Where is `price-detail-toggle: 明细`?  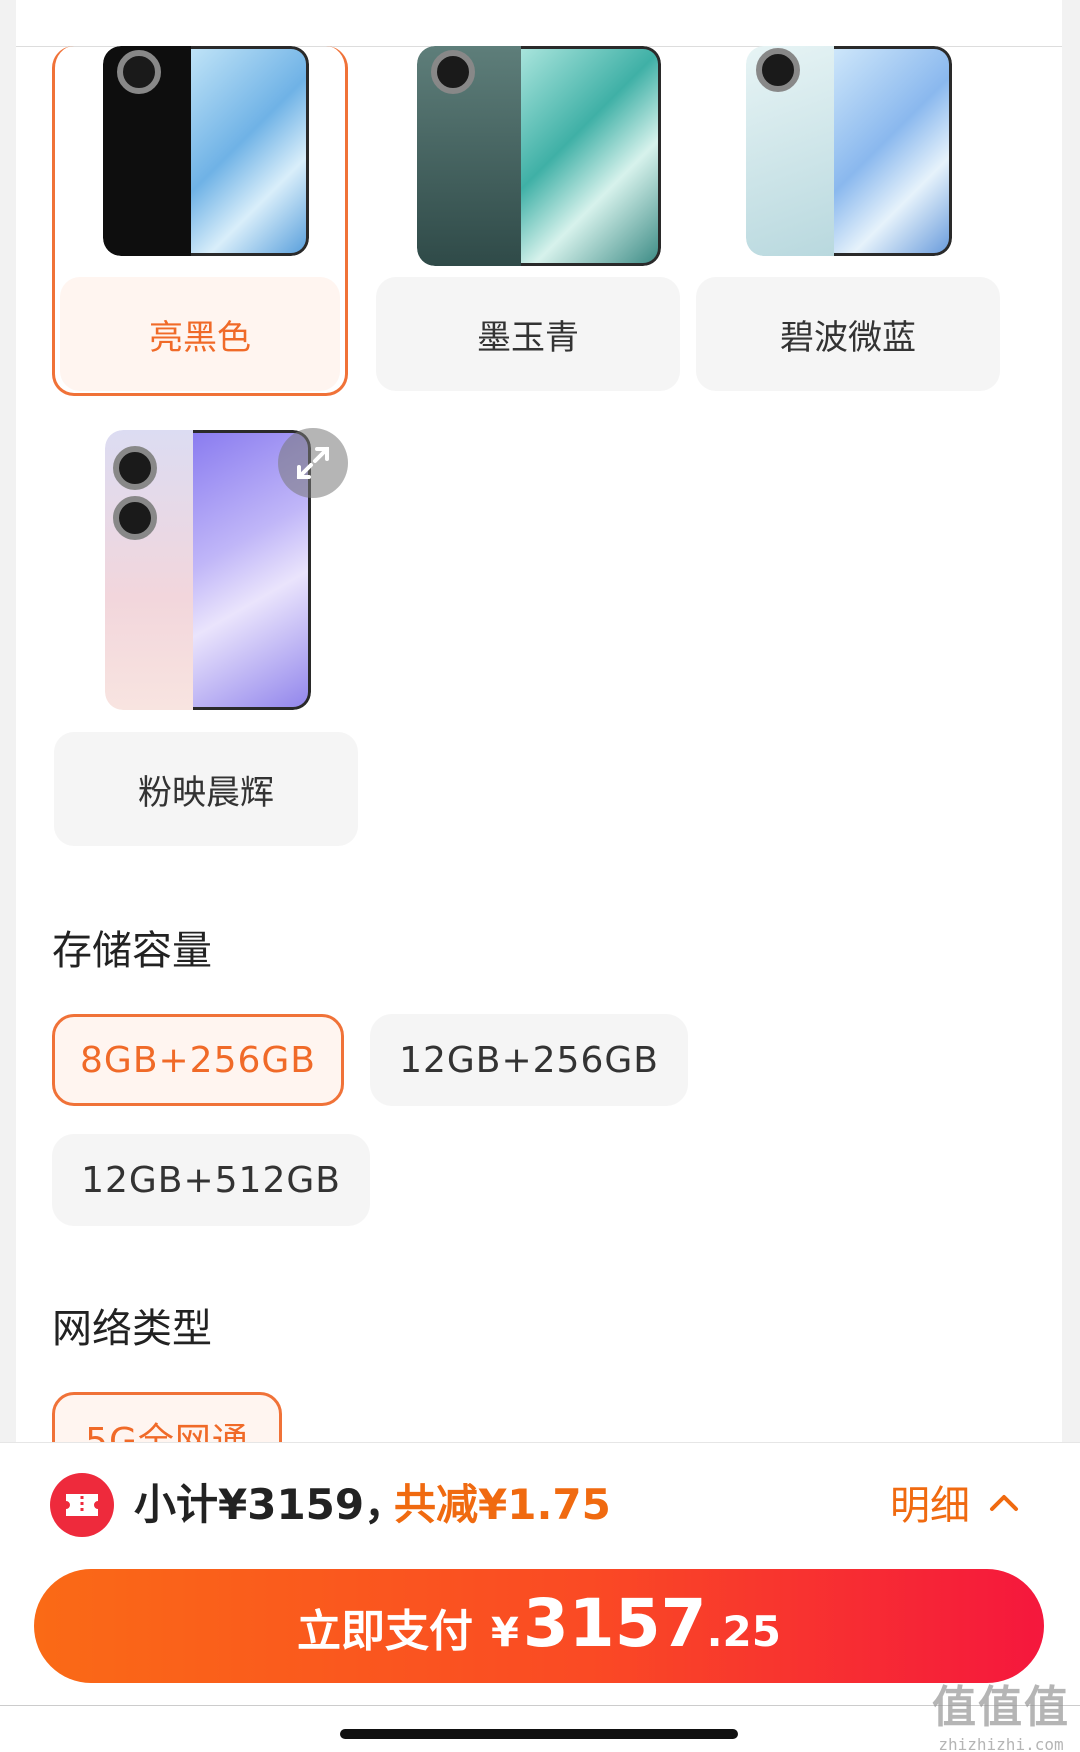 price-detail-toggle: 明细 is located at coordinates (955, 1502).